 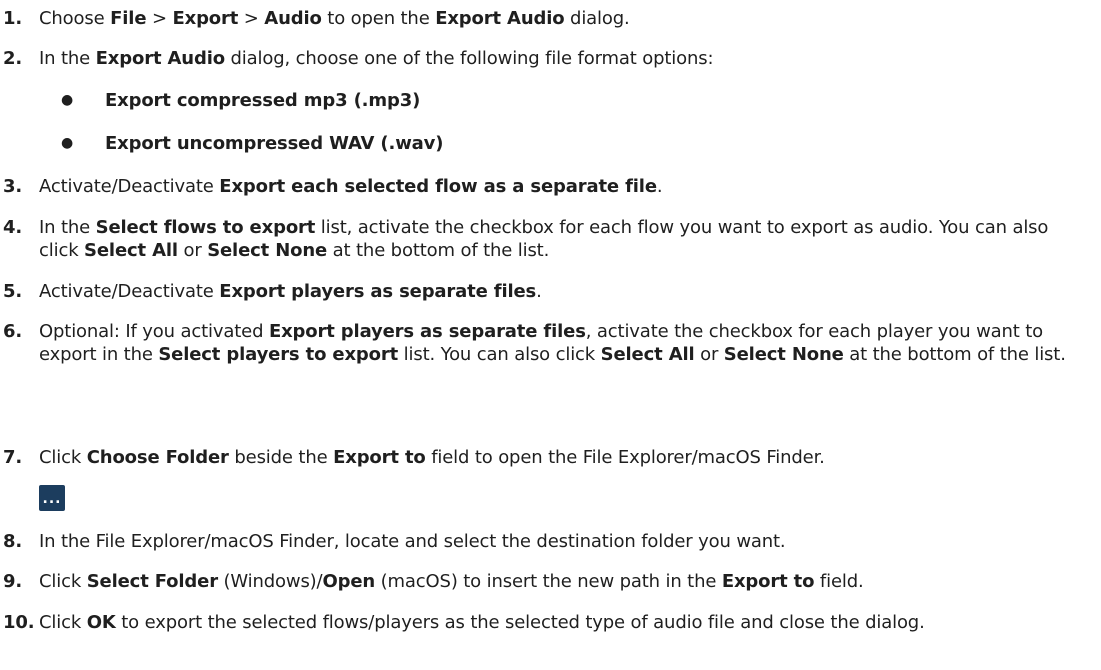 I want to click on ui-term: Choose Folder, so click(x=157, y=457).